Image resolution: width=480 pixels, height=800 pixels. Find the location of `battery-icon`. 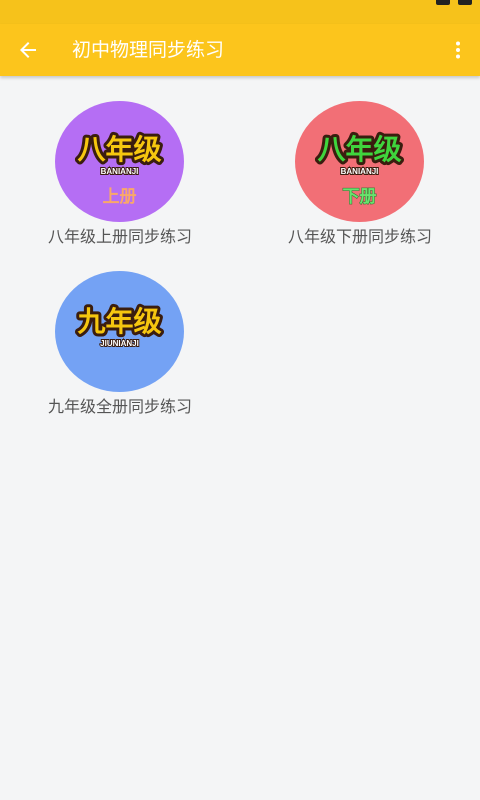

battery-icon is located at coordinates (465, 2).